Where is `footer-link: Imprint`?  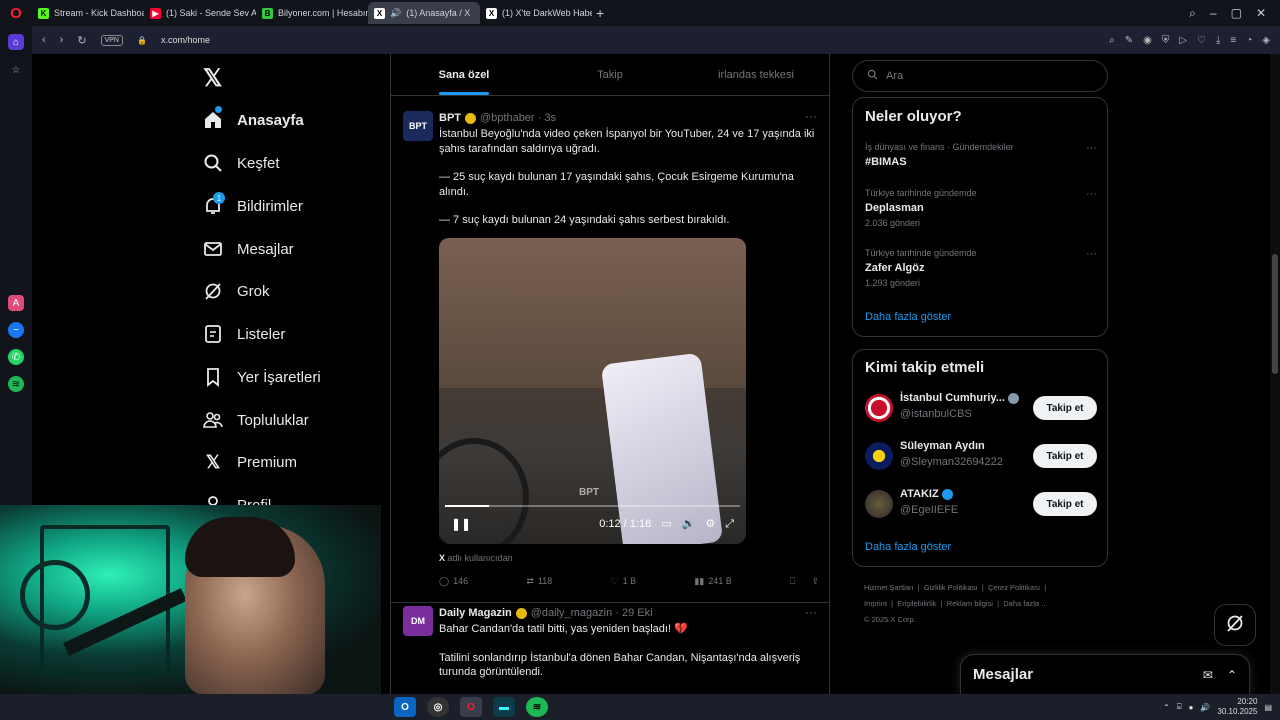
footer-link: Imprint is located at coordinates (875, 603).